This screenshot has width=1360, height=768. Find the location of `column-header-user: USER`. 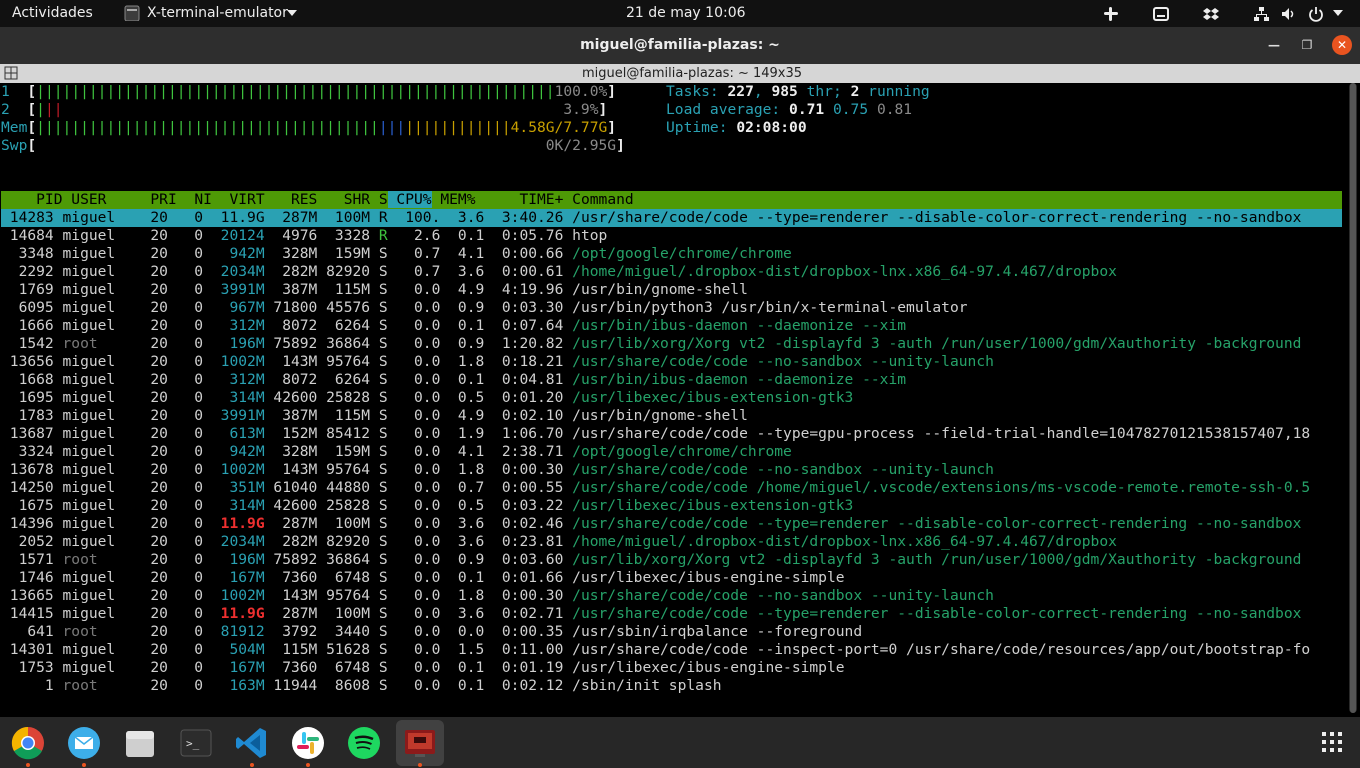

column-header-user: USER is located at coordinates (102, 199).